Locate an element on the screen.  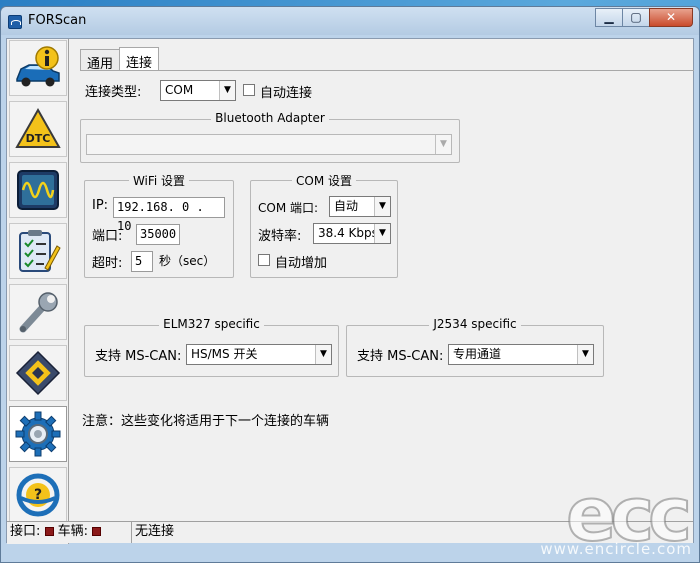
tab-bar: 通用 连接 is located at coordinates (120, 59).